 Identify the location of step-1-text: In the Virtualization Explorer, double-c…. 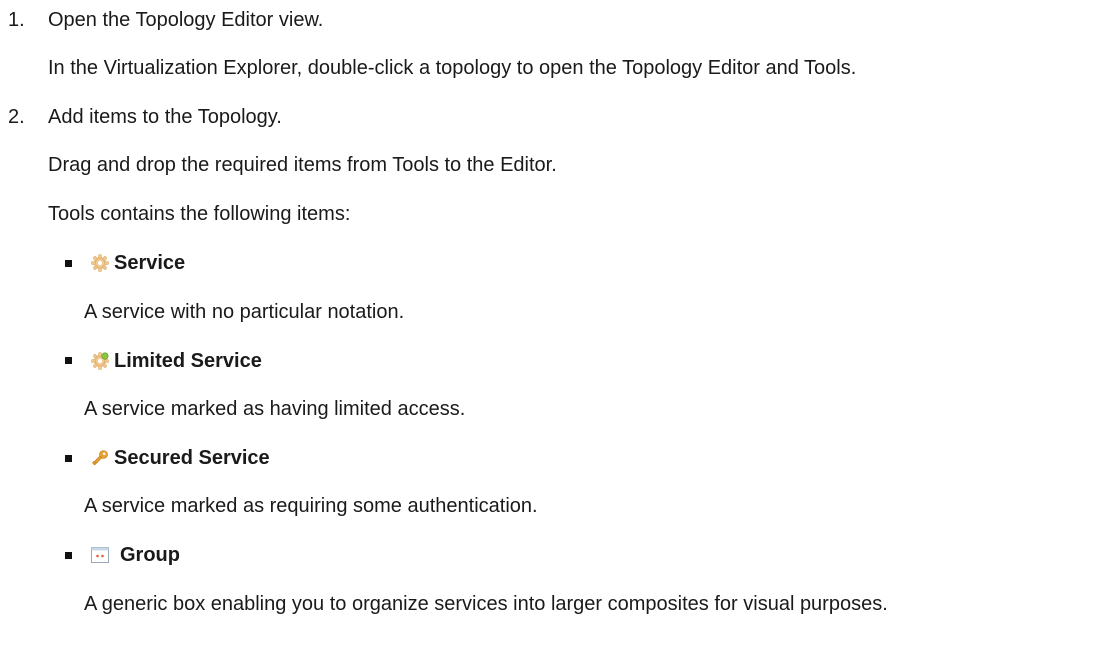
(452, 68).